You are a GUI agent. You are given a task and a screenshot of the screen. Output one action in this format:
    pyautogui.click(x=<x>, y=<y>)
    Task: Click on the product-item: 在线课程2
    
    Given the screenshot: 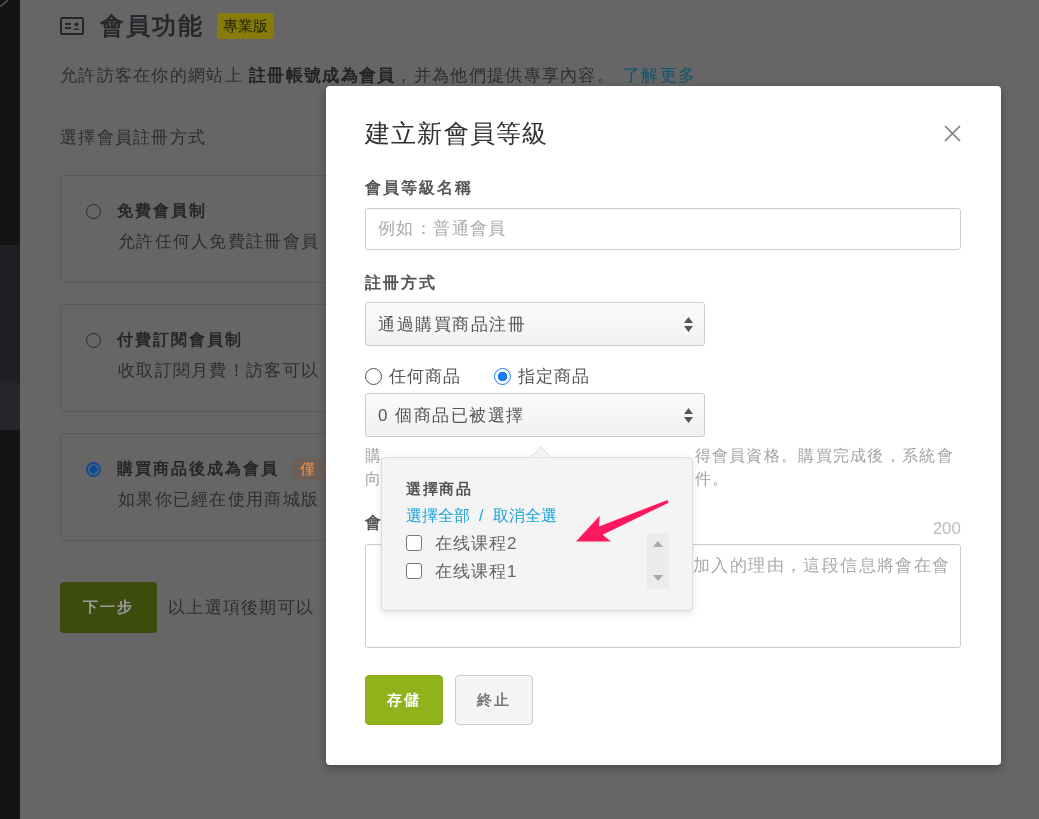 What is the action you would take?
    pyautogui.click(x=462, y=543)
    